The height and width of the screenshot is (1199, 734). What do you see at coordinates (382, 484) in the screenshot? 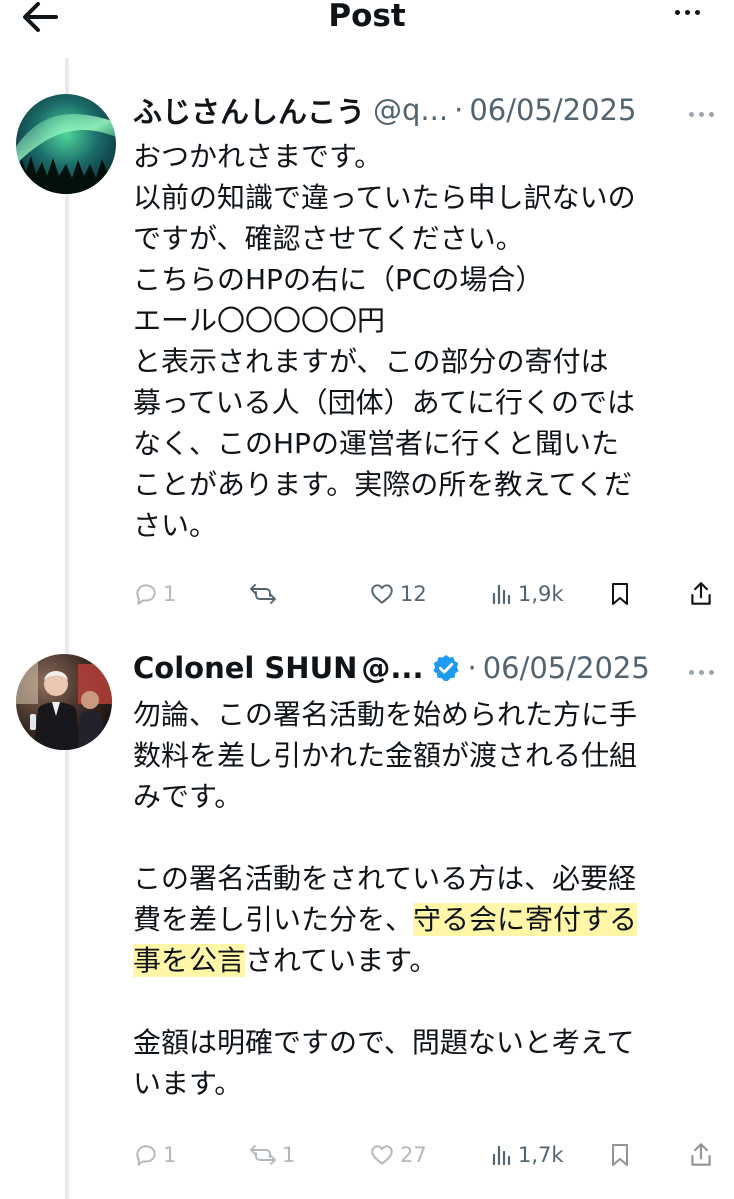
I see `post-text-line: ことがあります。実際の所を教えてくだ` at bounding box center [382, 484].